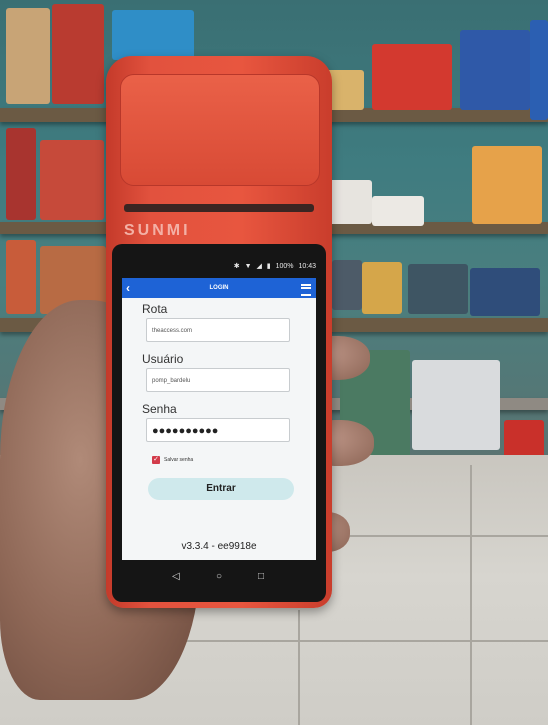 The image size is (548, 725). I want to click on home-nav-icon: ○, so click(219, 576).